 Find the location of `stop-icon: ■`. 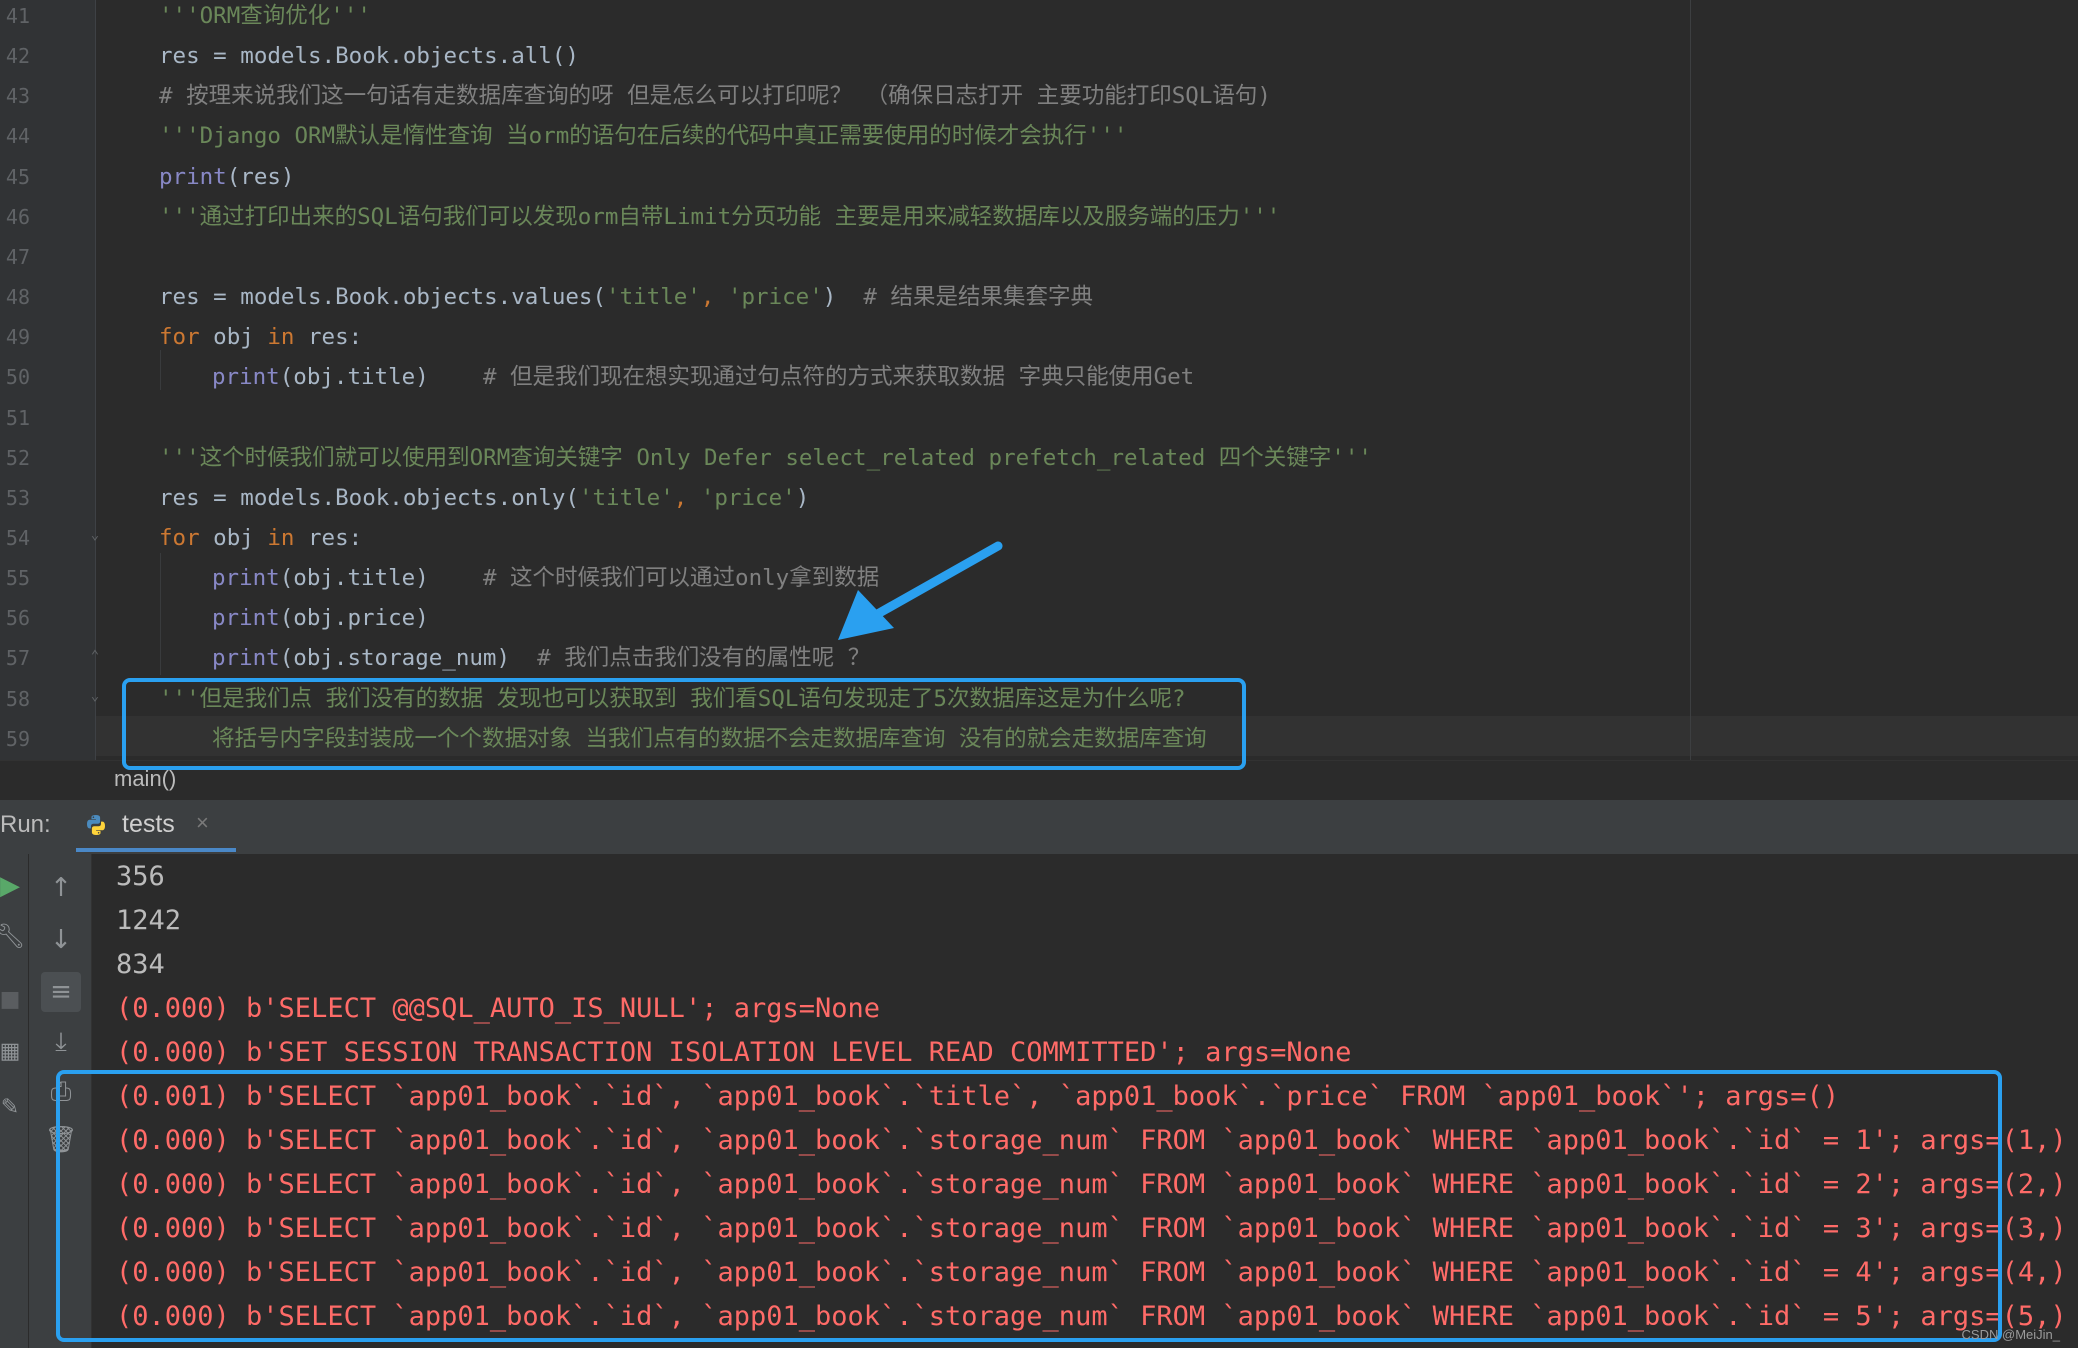

stop-icon: ■ is located at coordinates (15, 1000).